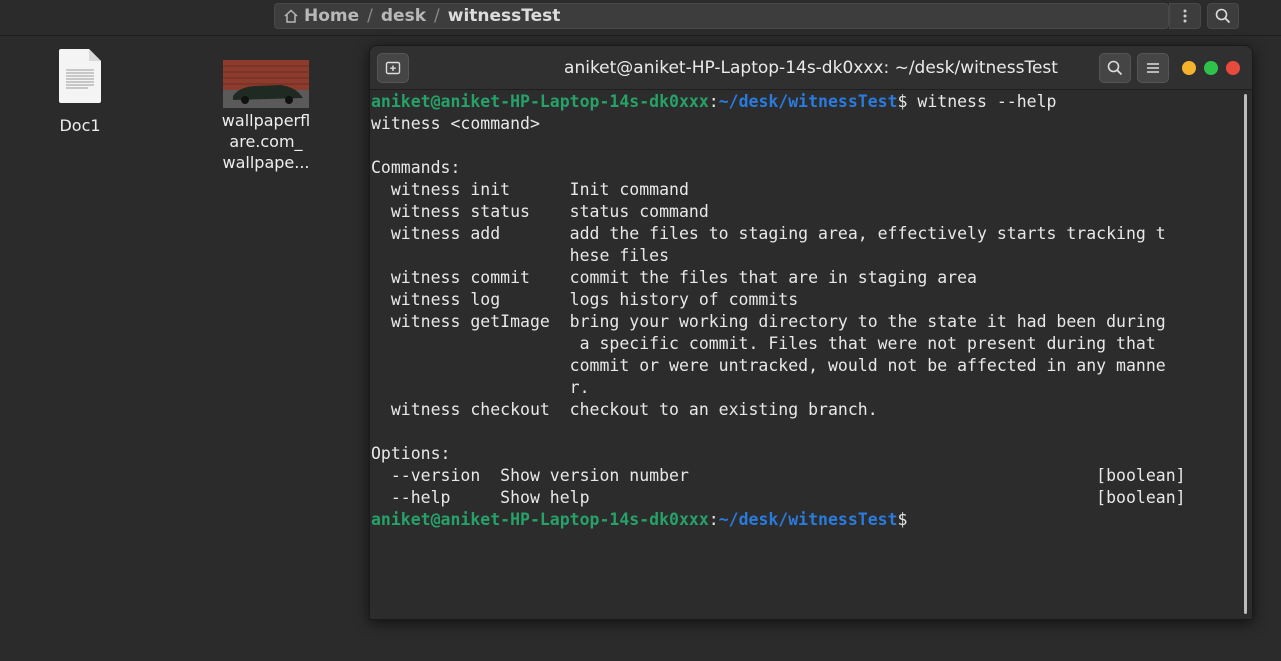 This screenshot has width=1281, height=661. What do you see at coordinates (1189, 68) in the screenshot?
I see `minimize-button` at bounding box center [1189, 68].